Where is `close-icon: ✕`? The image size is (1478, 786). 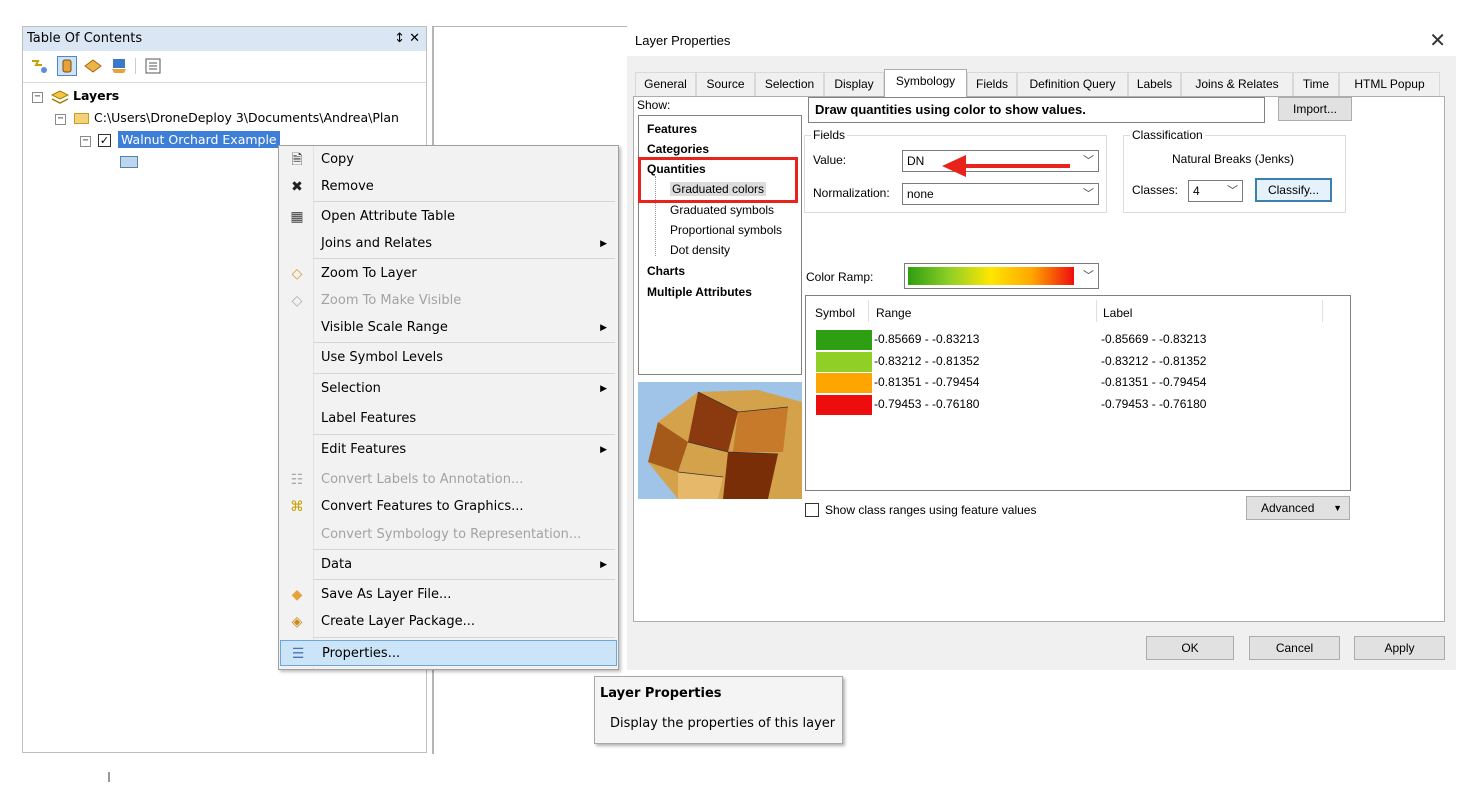
close-icon: ✕ is located at coordinates (1437, 41).